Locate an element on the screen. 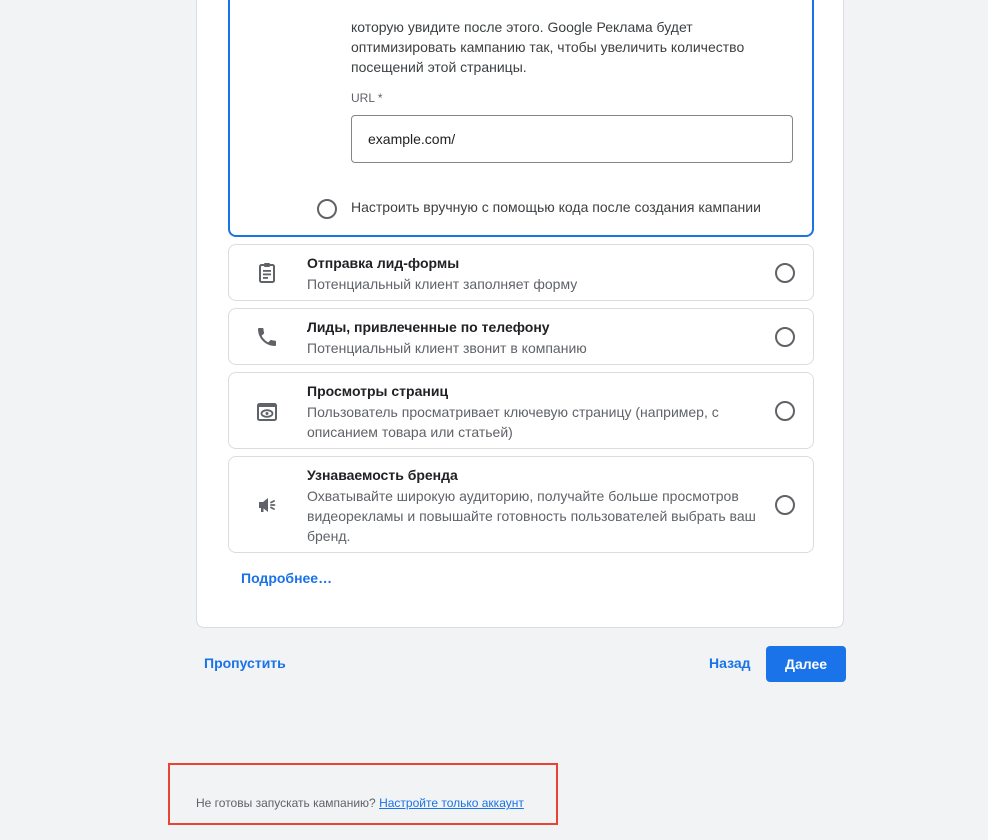 The width and height of the screenshot is (988, 840). clipboard-icon is located at coordinates (267, 273).